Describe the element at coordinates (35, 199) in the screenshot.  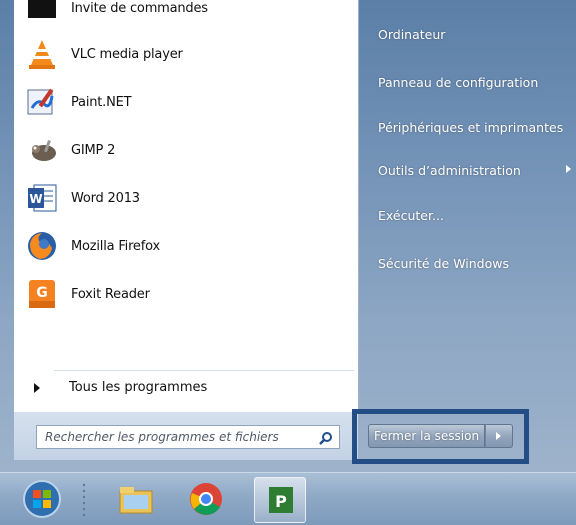
I see `svg-text: W` at that location.